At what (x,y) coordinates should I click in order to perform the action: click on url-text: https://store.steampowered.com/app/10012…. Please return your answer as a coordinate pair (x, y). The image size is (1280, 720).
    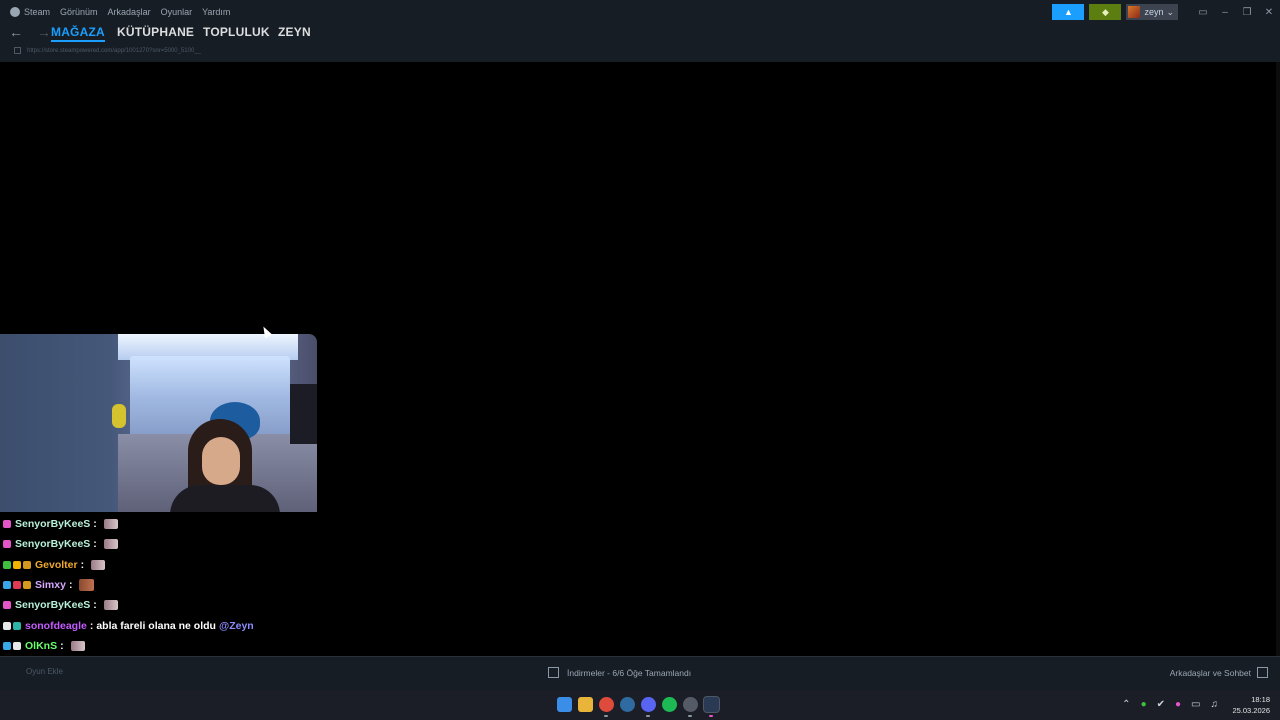
    Looking at the image, I should click on (114, 51).